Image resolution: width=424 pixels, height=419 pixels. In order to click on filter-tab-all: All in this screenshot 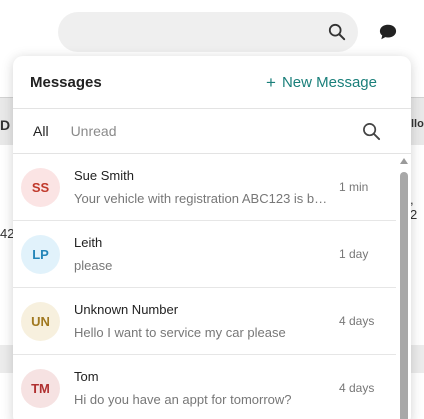, I will do `click(41, 131)`.